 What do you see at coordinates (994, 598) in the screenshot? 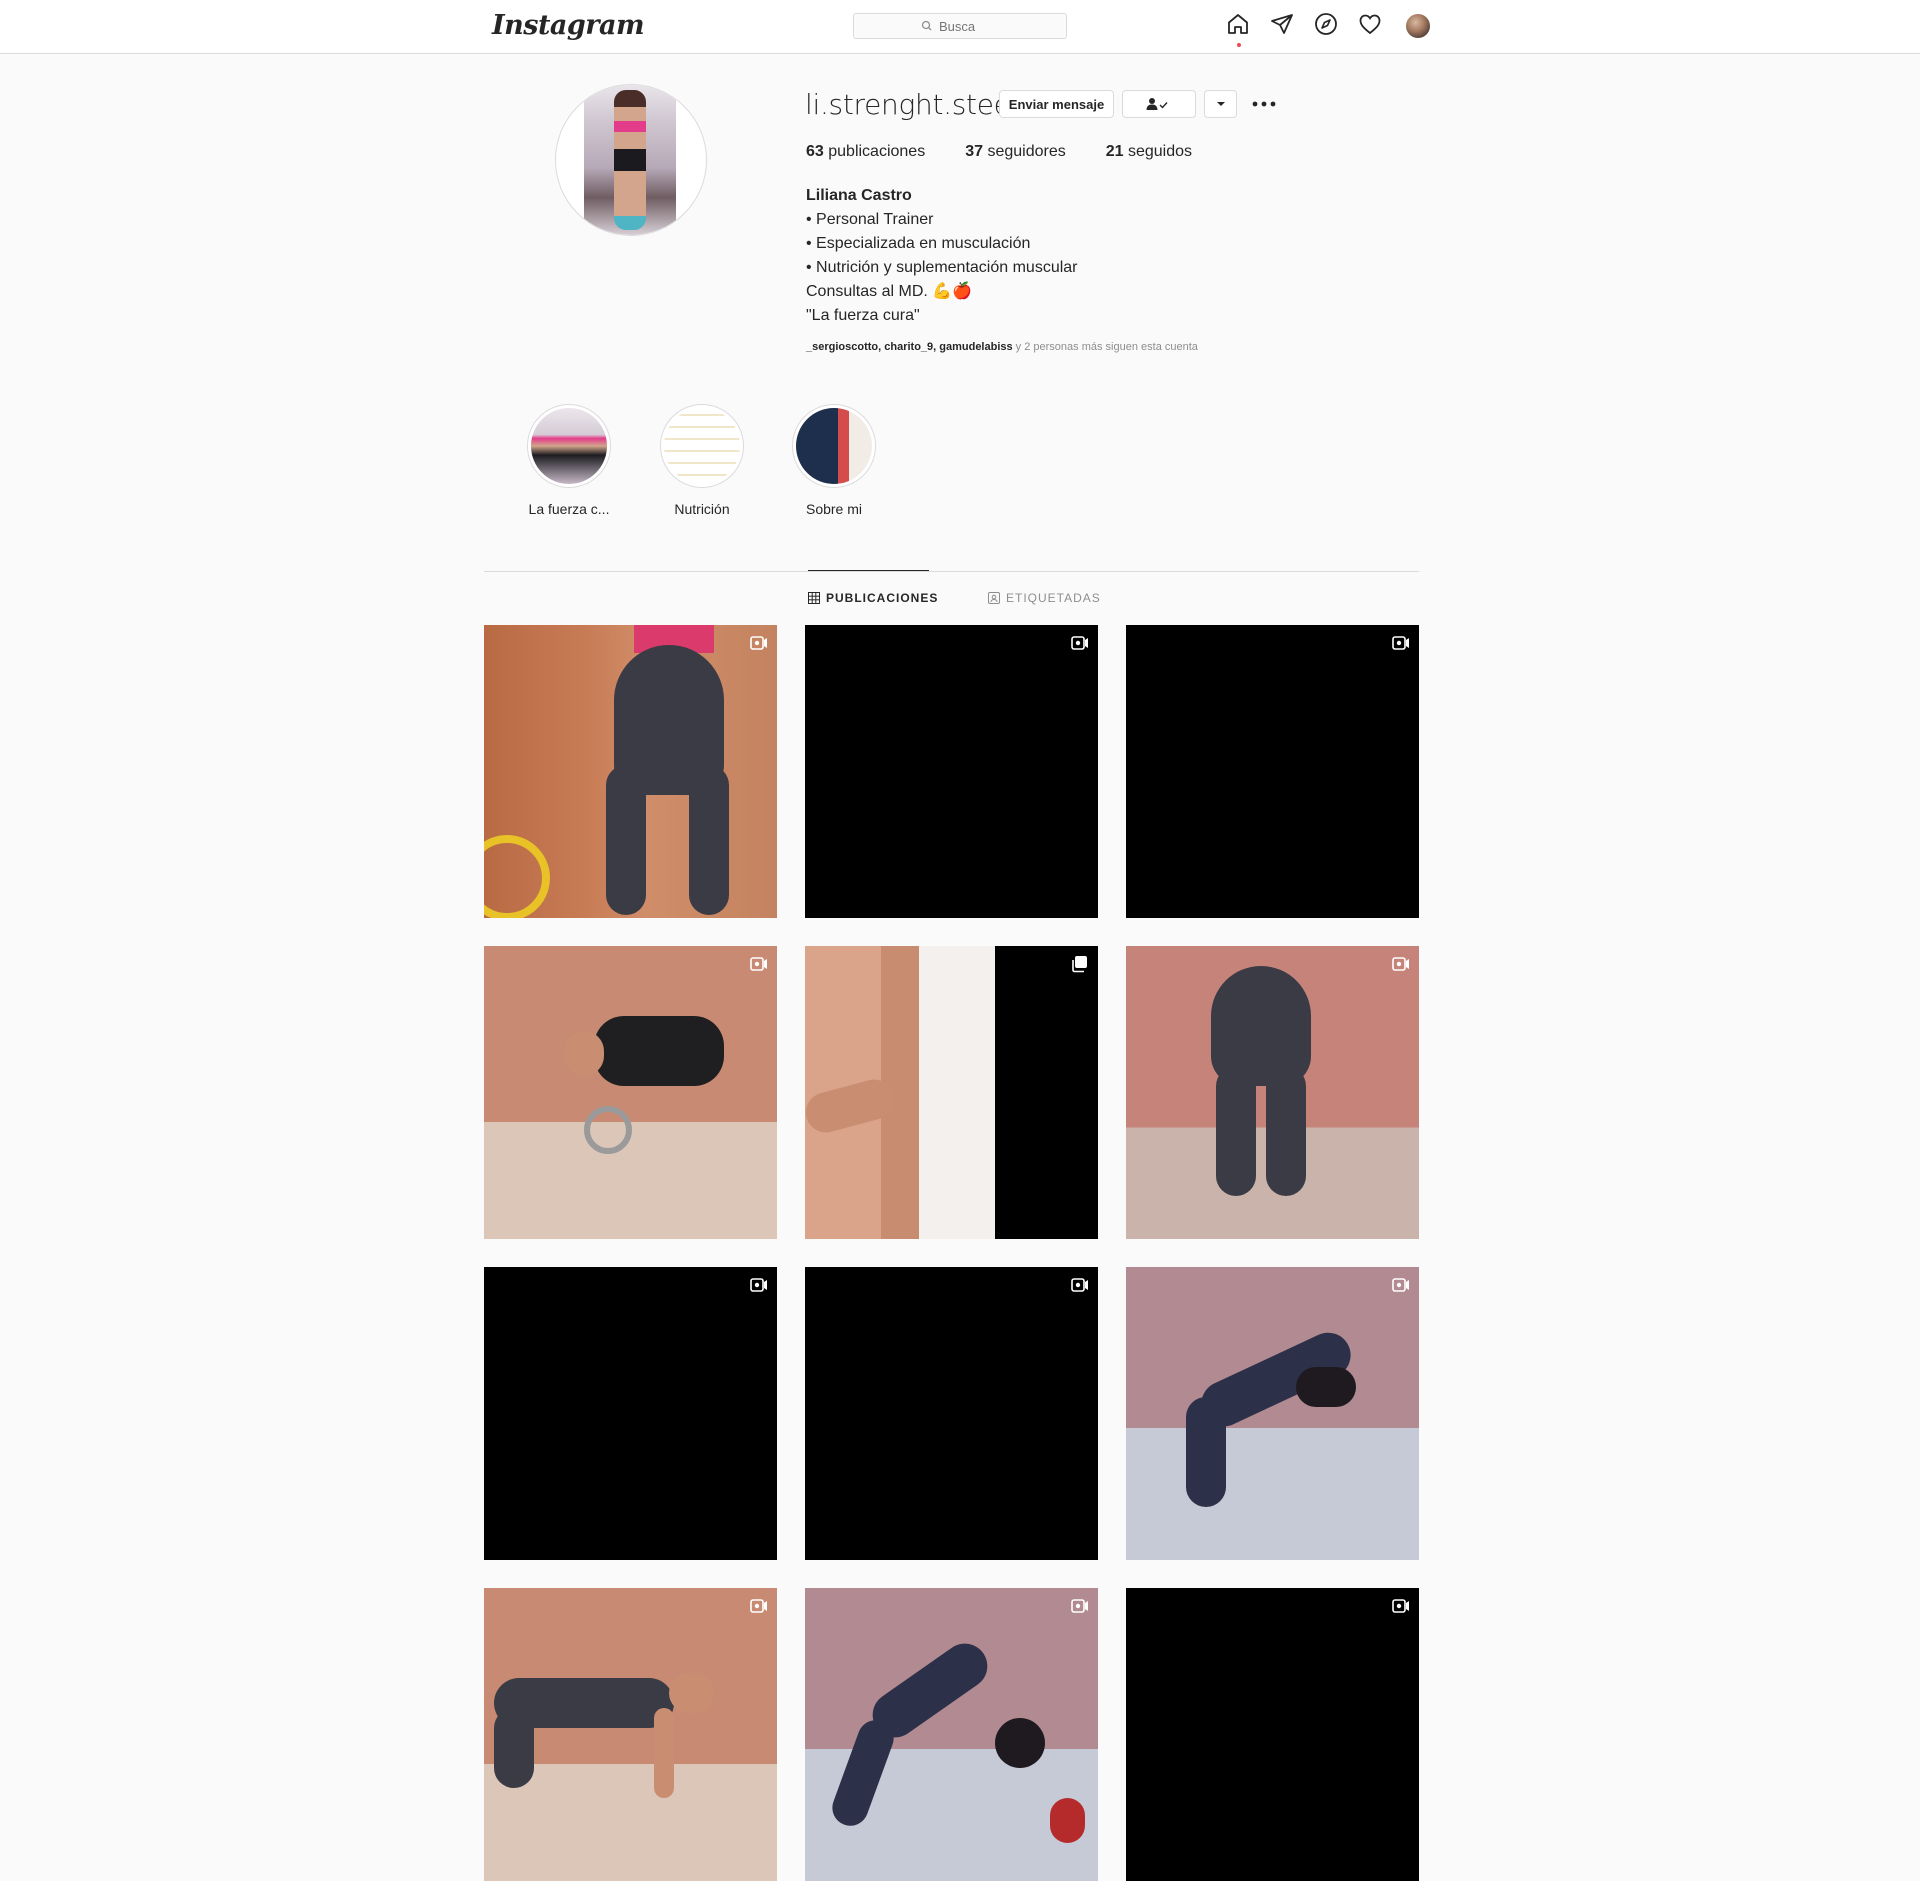
I see `tagged-icon` at bounding box center [994, 598].